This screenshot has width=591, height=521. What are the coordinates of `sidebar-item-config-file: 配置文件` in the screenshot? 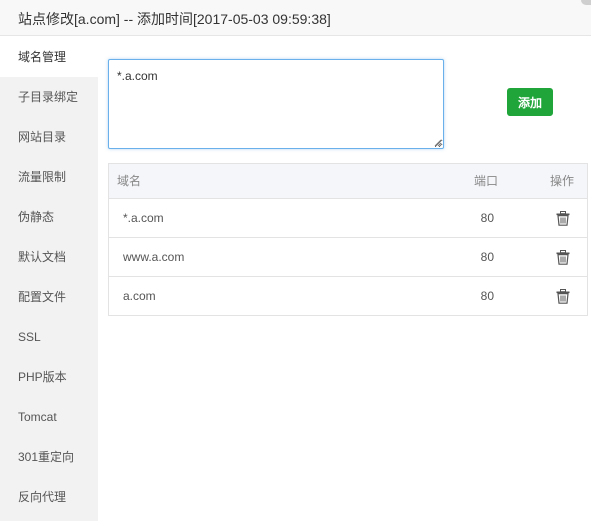 It's located at (49, 297).